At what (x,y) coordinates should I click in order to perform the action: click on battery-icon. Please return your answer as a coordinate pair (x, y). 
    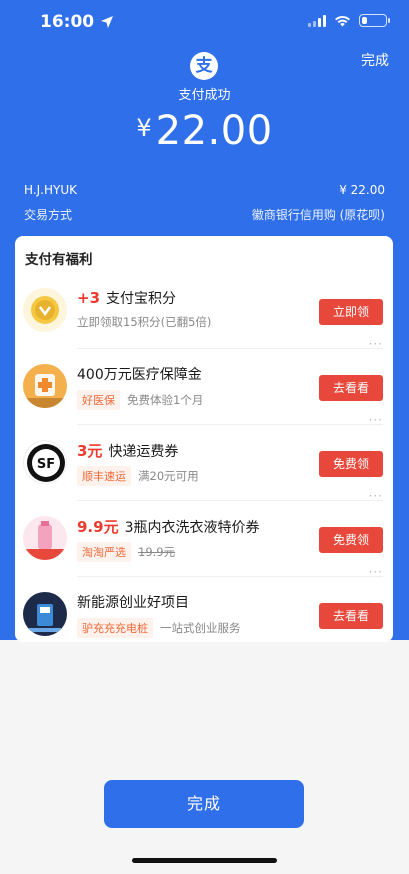
    Looking at the image, I should click on (374, 20).